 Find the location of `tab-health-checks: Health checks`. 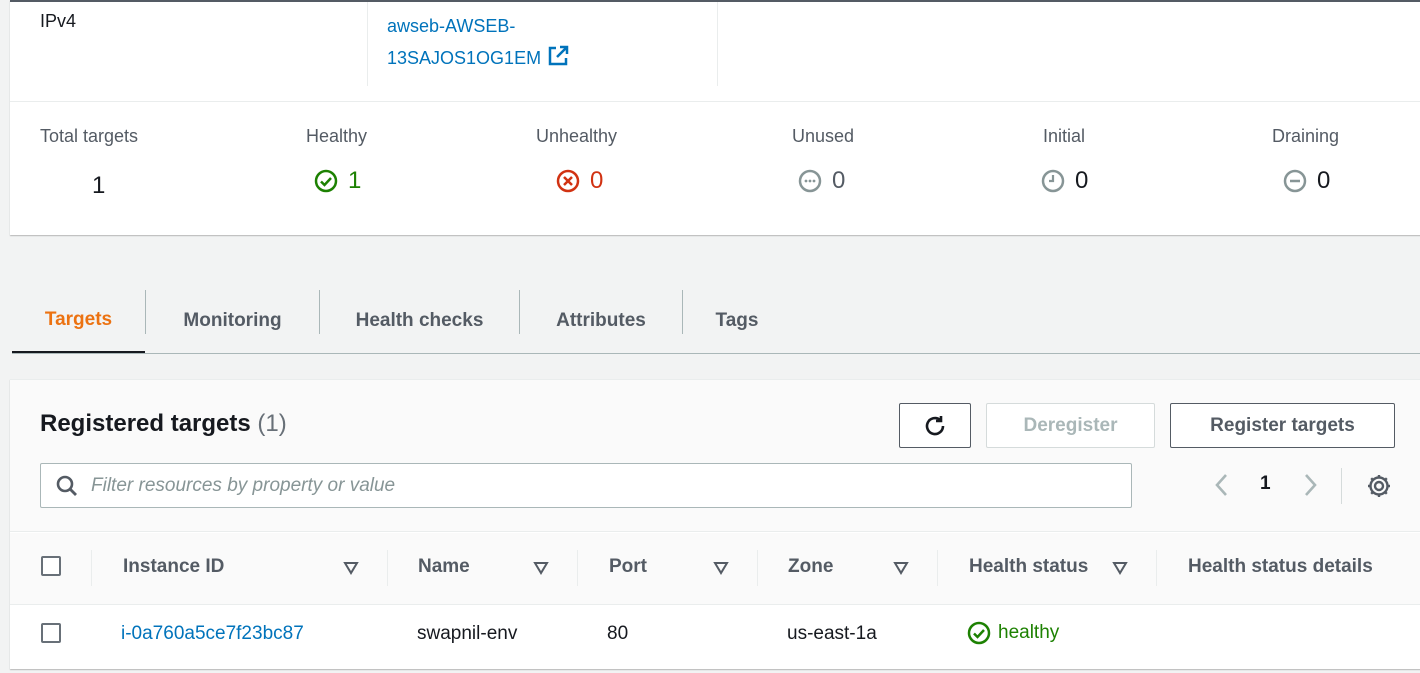

tab-health-checks: Health checks is located at coordinates (419, 321).